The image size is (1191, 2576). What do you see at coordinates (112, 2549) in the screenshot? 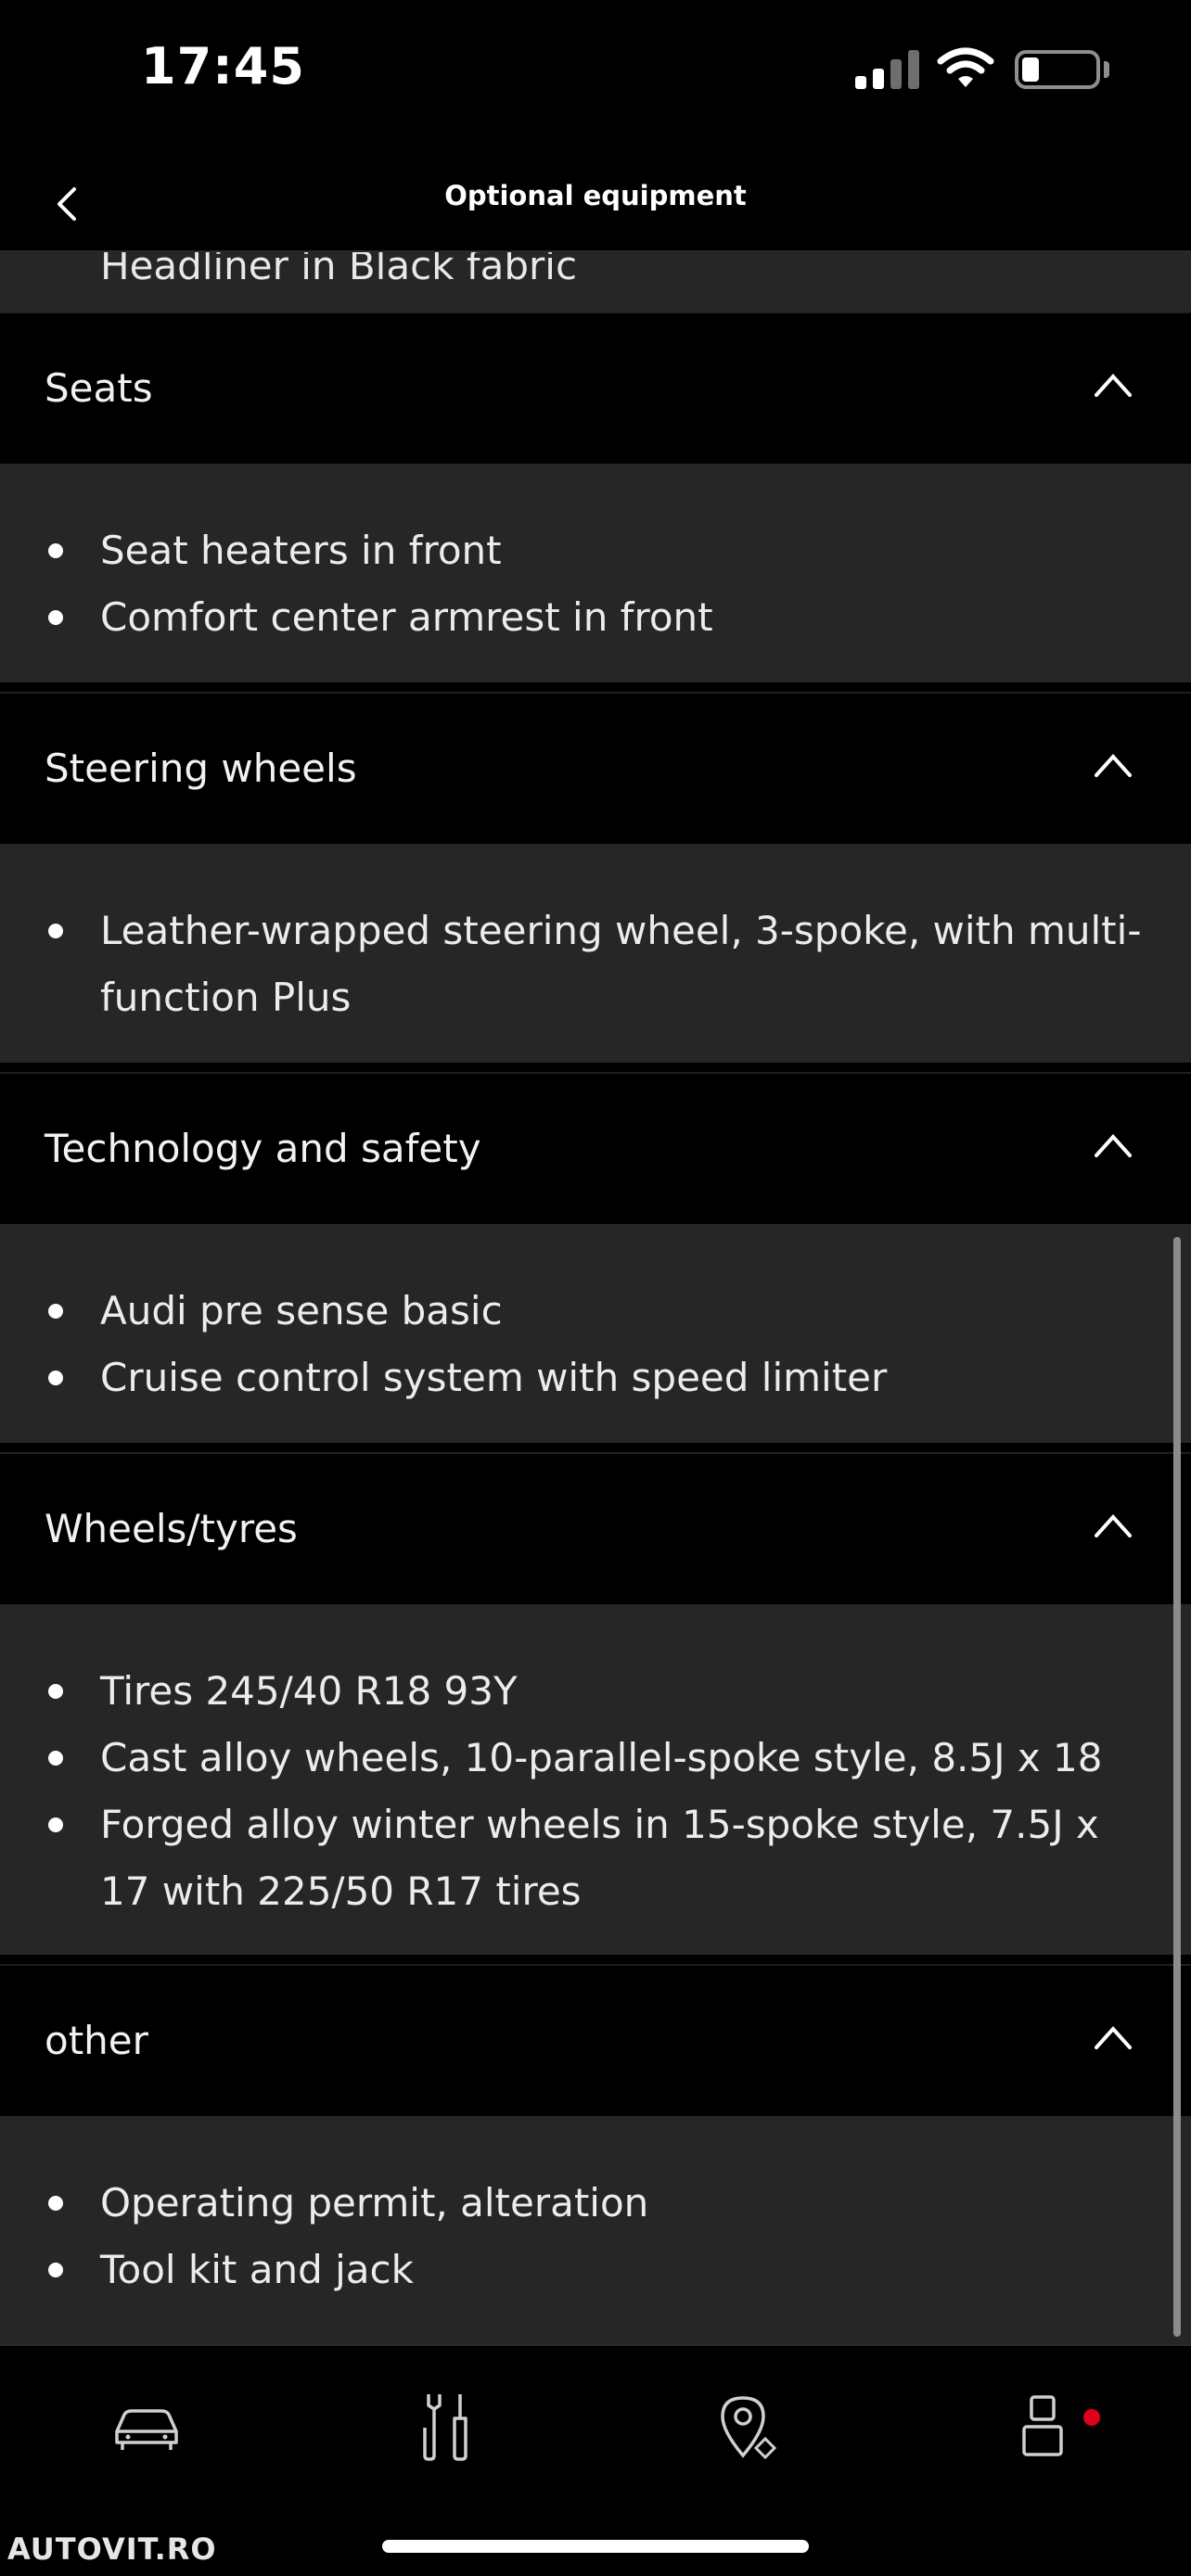
I see `watermark-logo: AUTOVIT.RO` at bounding box center [112, 2549].